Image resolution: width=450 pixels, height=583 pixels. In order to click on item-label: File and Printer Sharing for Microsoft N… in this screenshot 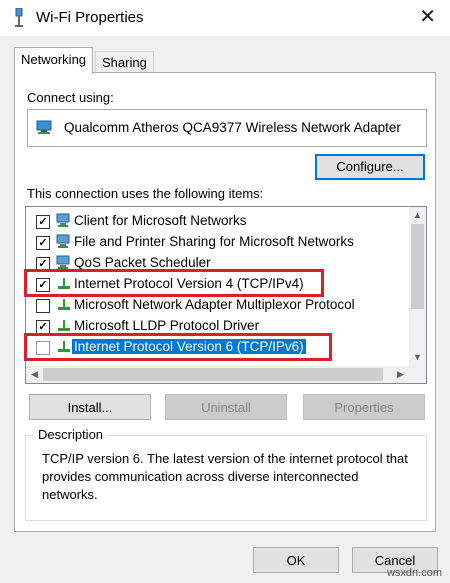, I will do `click(214, 241)`.